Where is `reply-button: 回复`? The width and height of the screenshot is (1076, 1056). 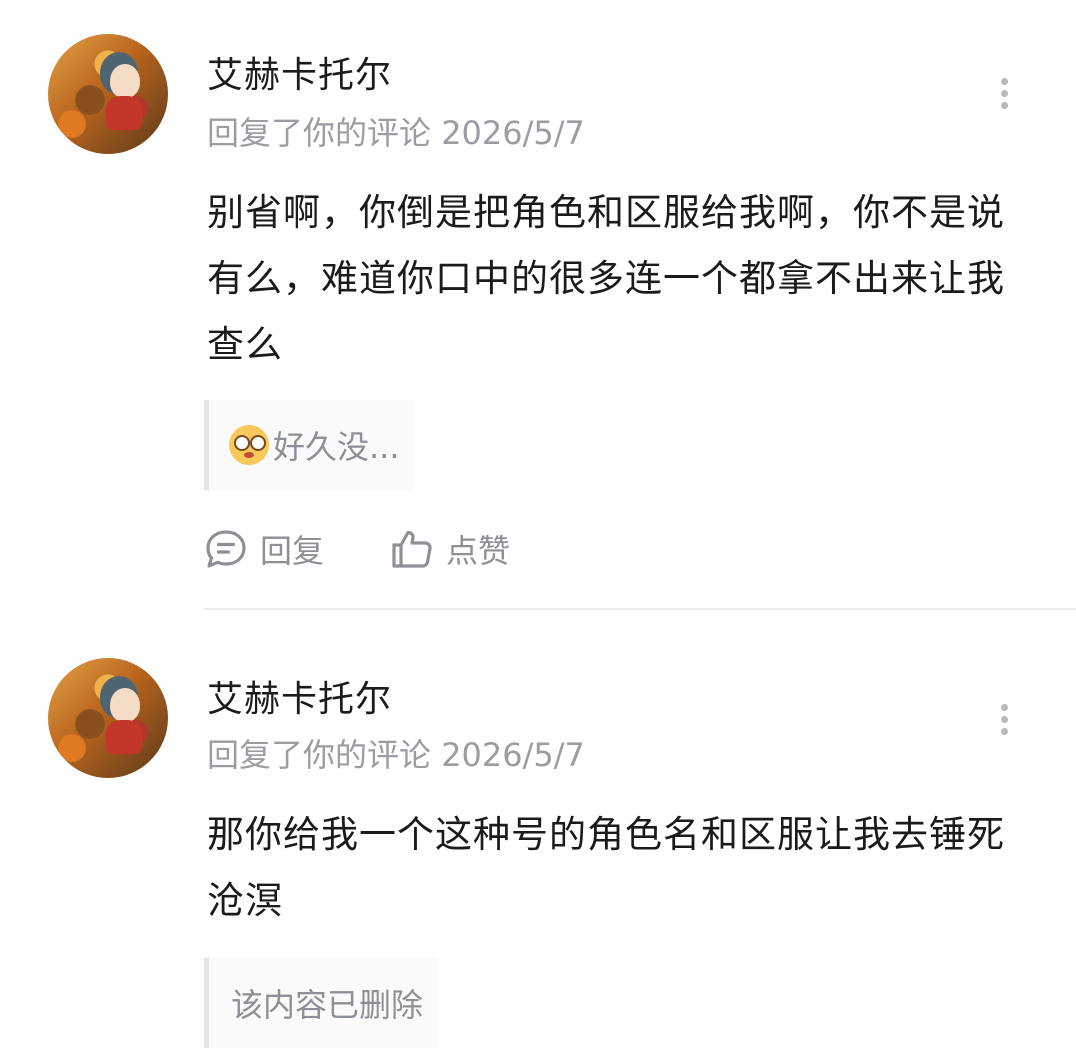 reply-button: 回复 is located at coordinates (264, 549).